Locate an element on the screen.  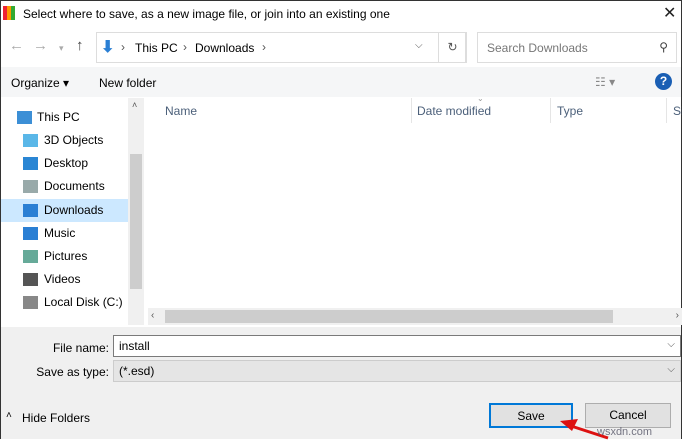
new-folder-button: New folder is located at coordinates (127, 83).